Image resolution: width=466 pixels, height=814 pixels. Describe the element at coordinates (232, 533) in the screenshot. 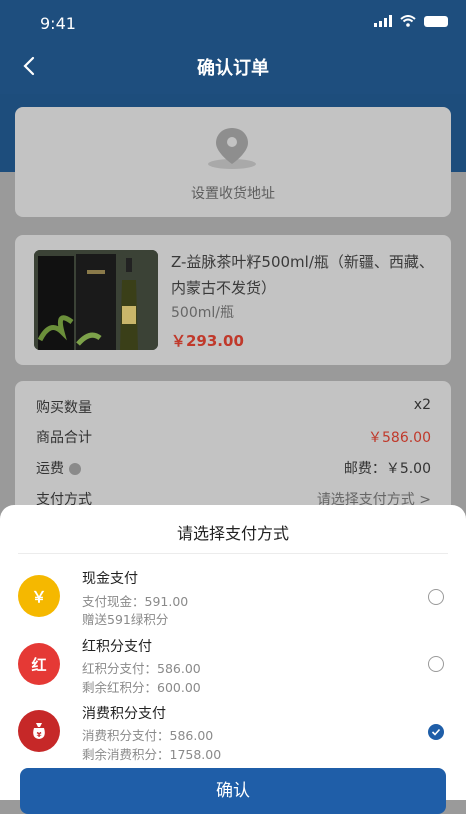

I see `payment-sheet-title: 请选择支付方式` at that location.